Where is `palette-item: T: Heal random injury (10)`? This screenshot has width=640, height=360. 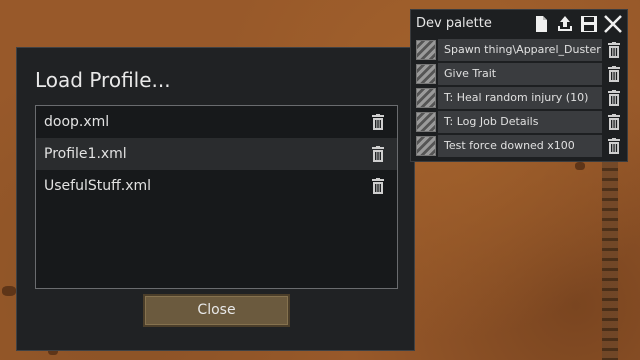
palette-item: T: Heal random injury (10) is located at coordinates (521, 98).